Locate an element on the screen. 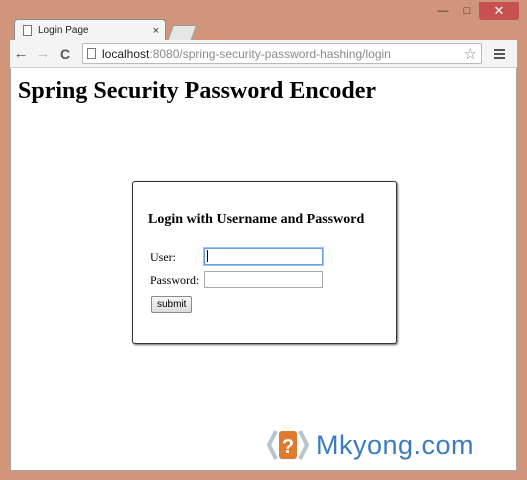 This screenshot has width=527, height=480. bookmark-star-icon: ☆ is located at coordinates (470, 54).